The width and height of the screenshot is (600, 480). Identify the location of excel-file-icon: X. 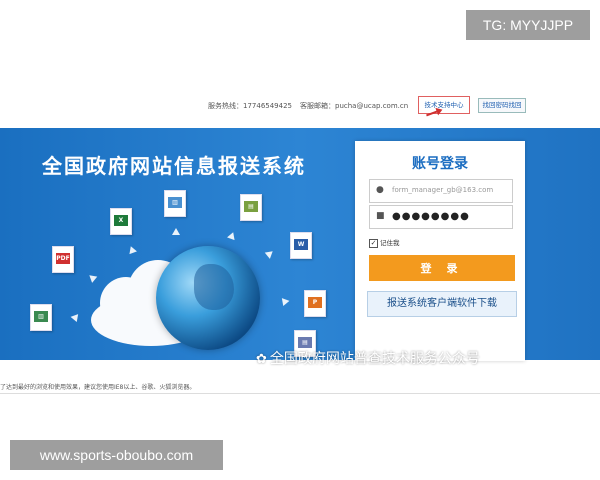
(121, 221).